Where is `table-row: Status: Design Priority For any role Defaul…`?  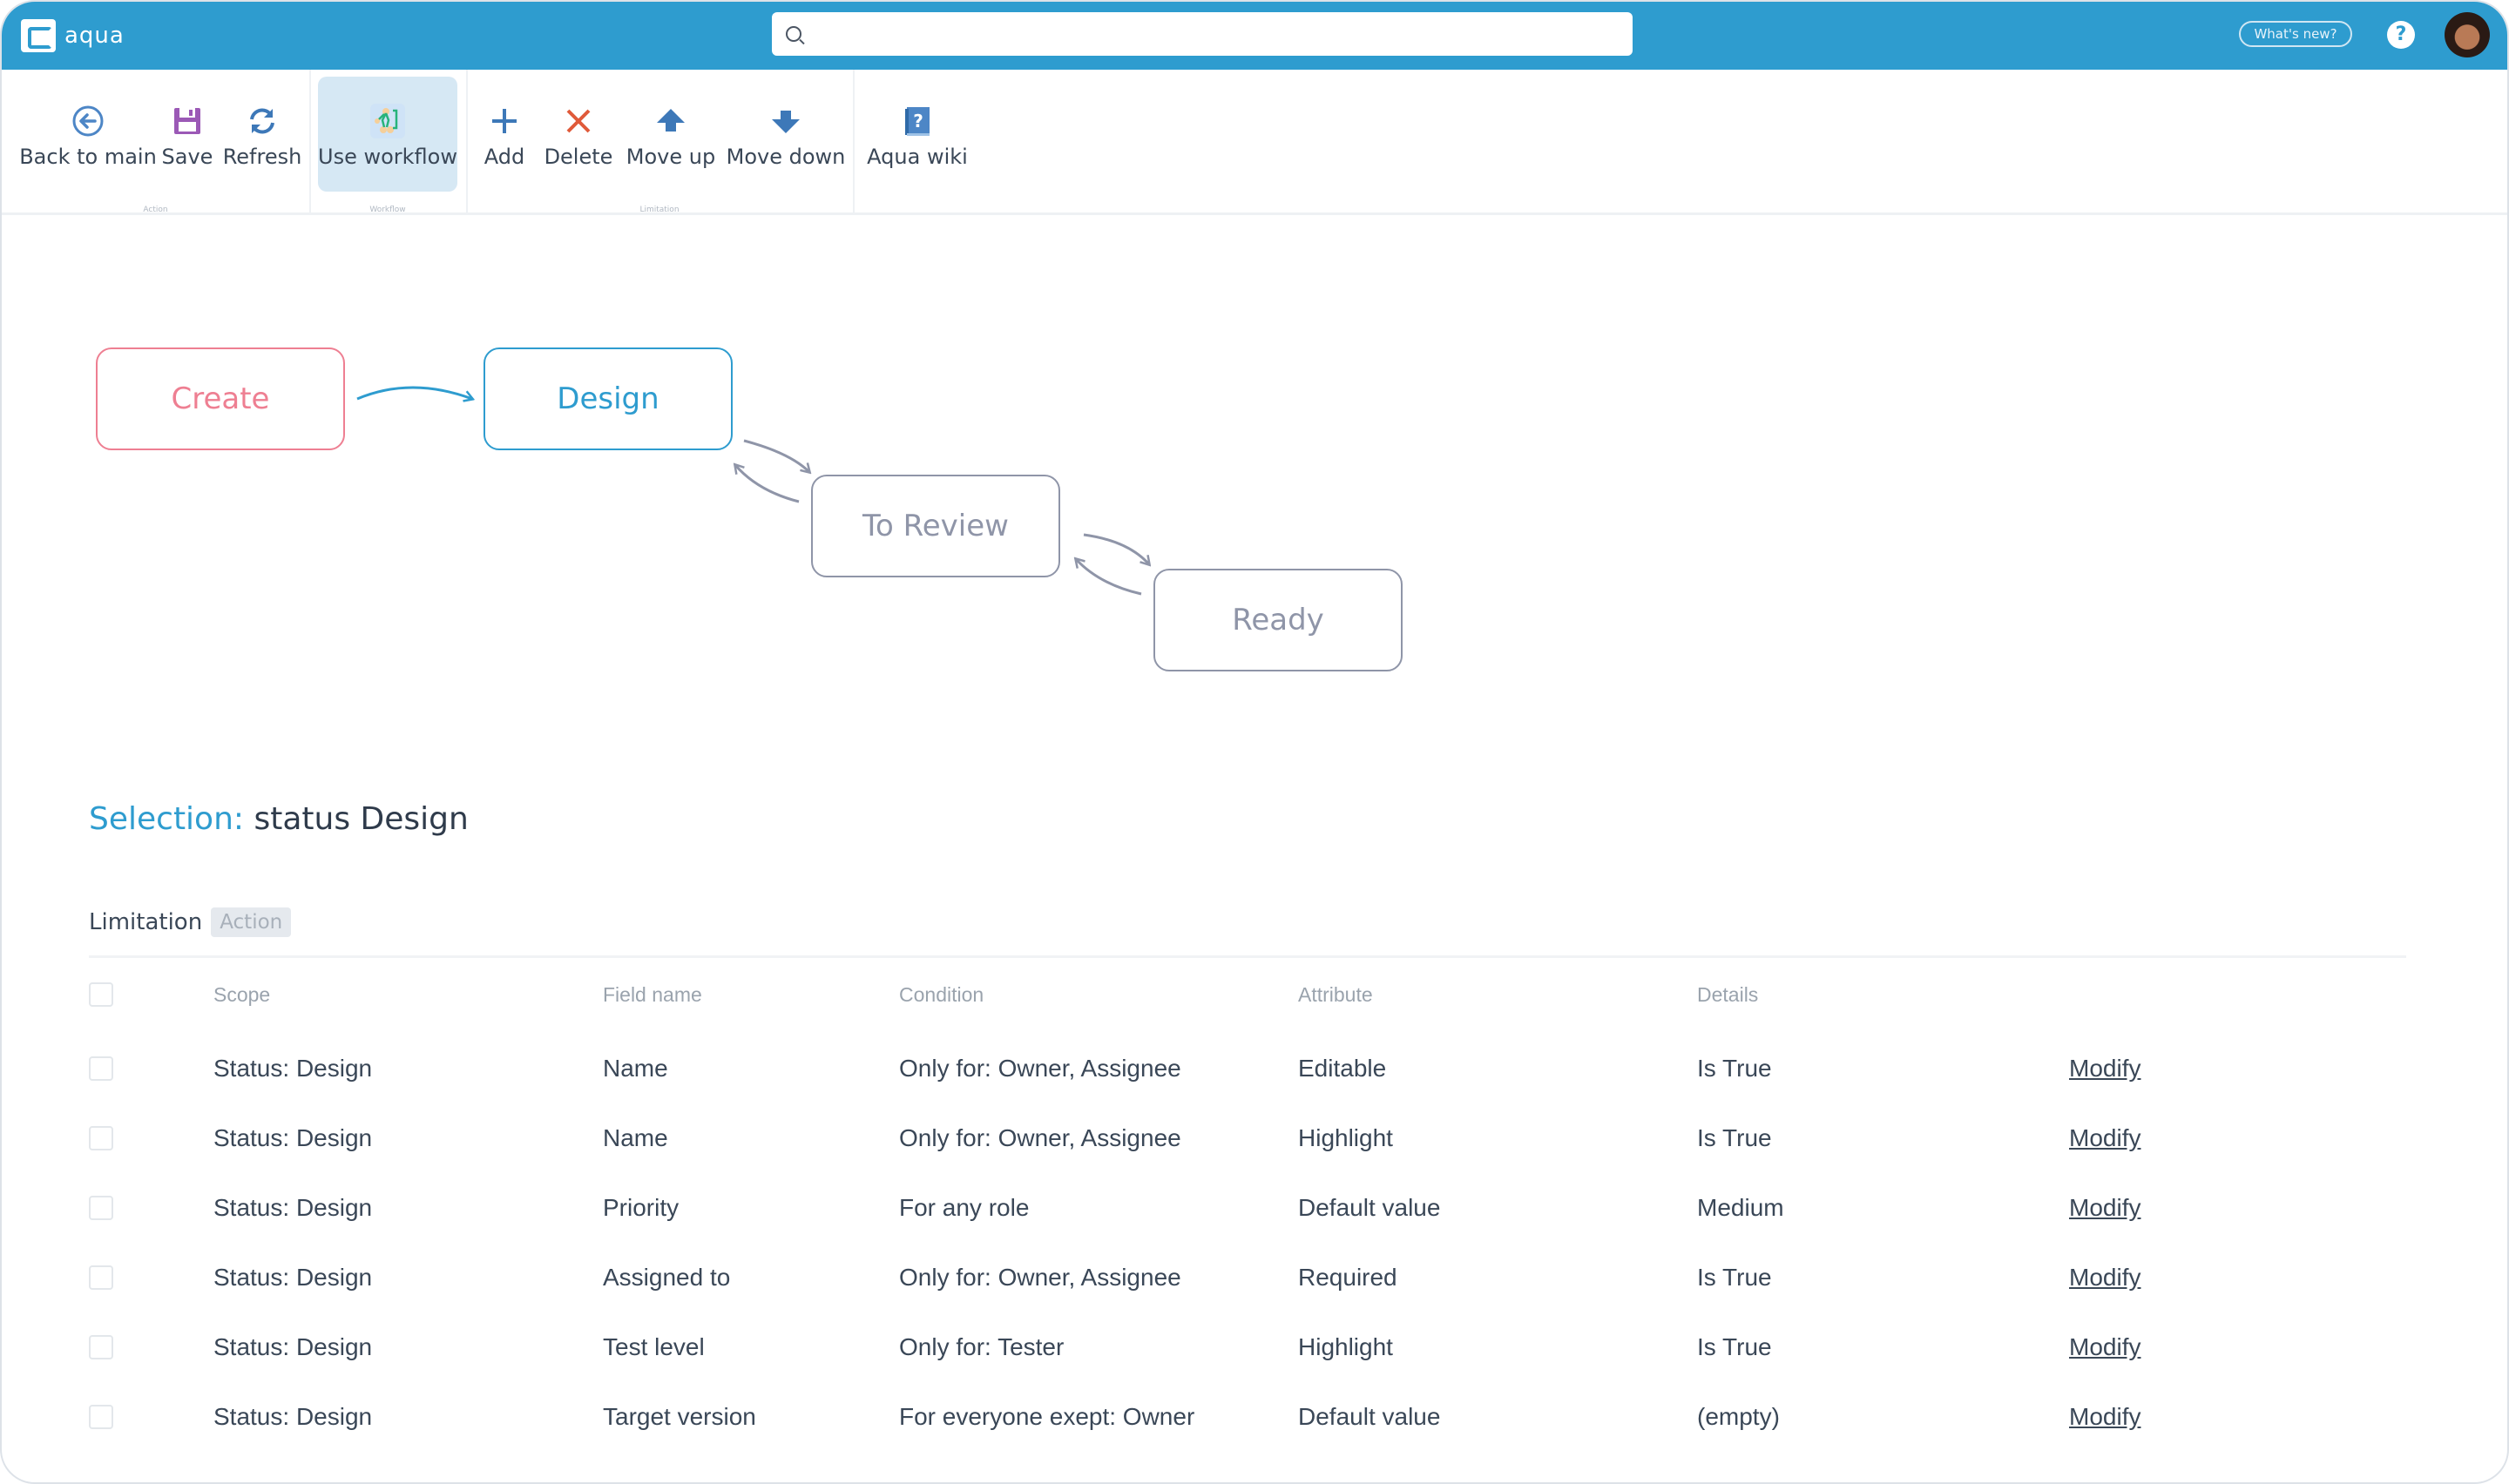 table-row: Status: Design Priority For any role Defaul… is located at coordinates (1247, 1208).